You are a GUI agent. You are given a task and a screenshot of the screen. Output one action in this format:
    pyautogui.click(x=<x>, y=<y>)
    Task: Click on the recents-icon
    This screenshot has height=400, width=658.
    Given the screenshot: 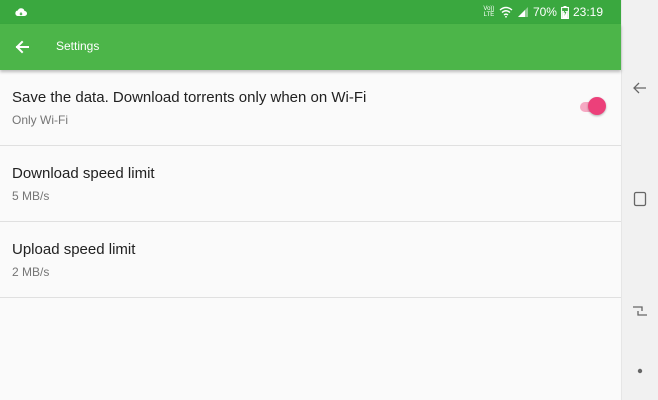 What is the action you would take?
    pyautogui.click(x=640, y=311)
    